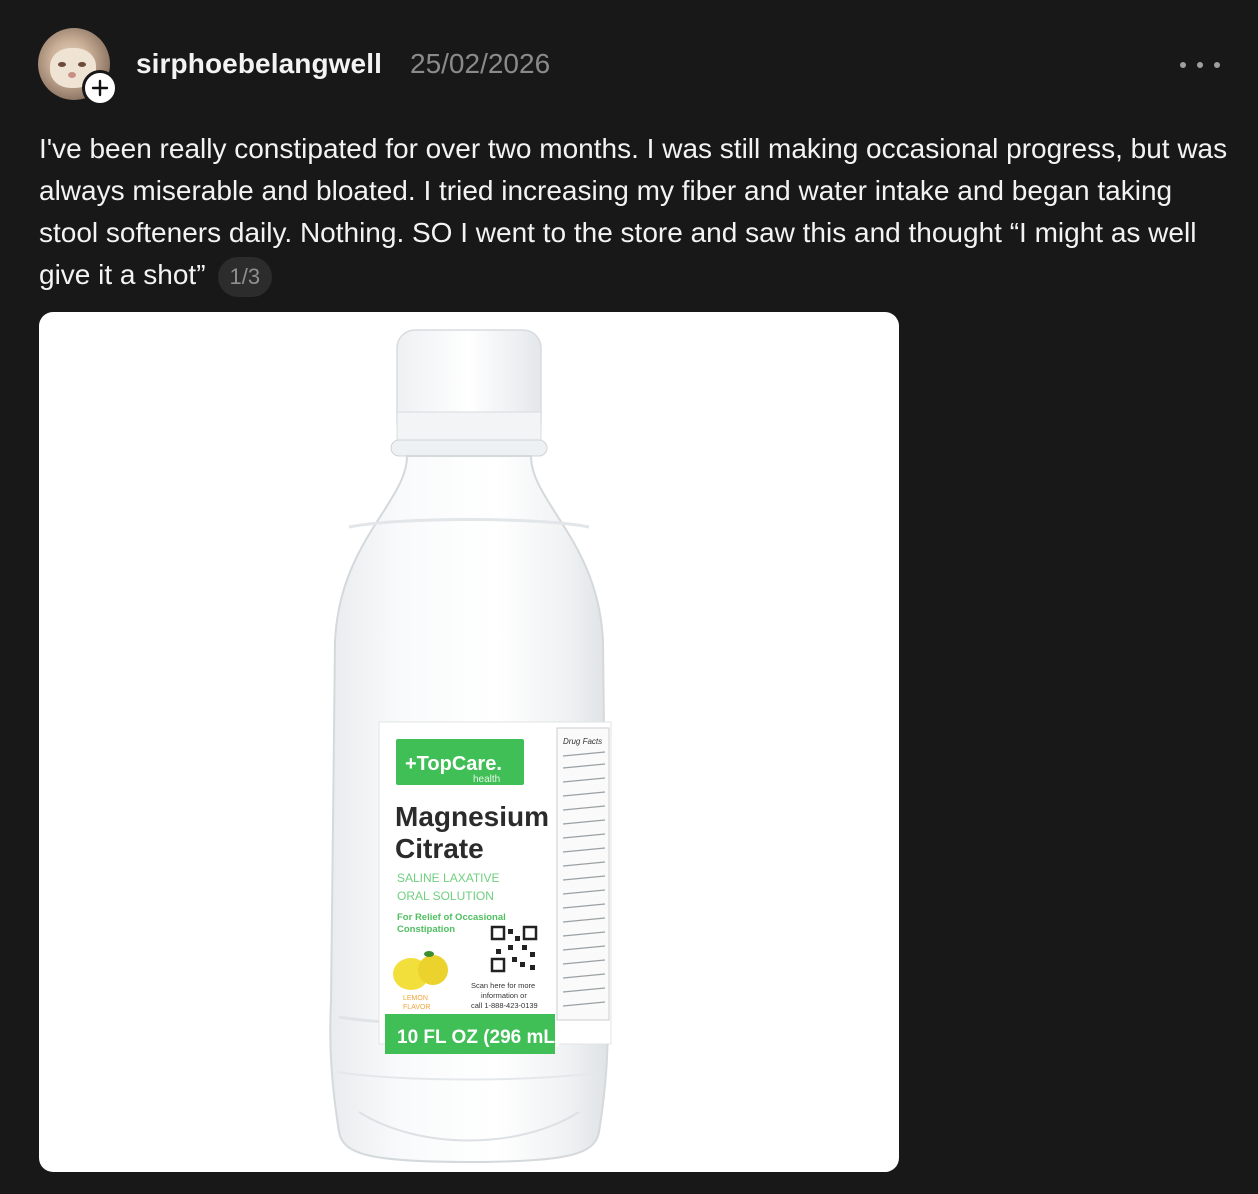 Image resolution: width=1258 pixels, height=1194 pixels. I want to click on page-indicator: 1/3, so click(245, 276).